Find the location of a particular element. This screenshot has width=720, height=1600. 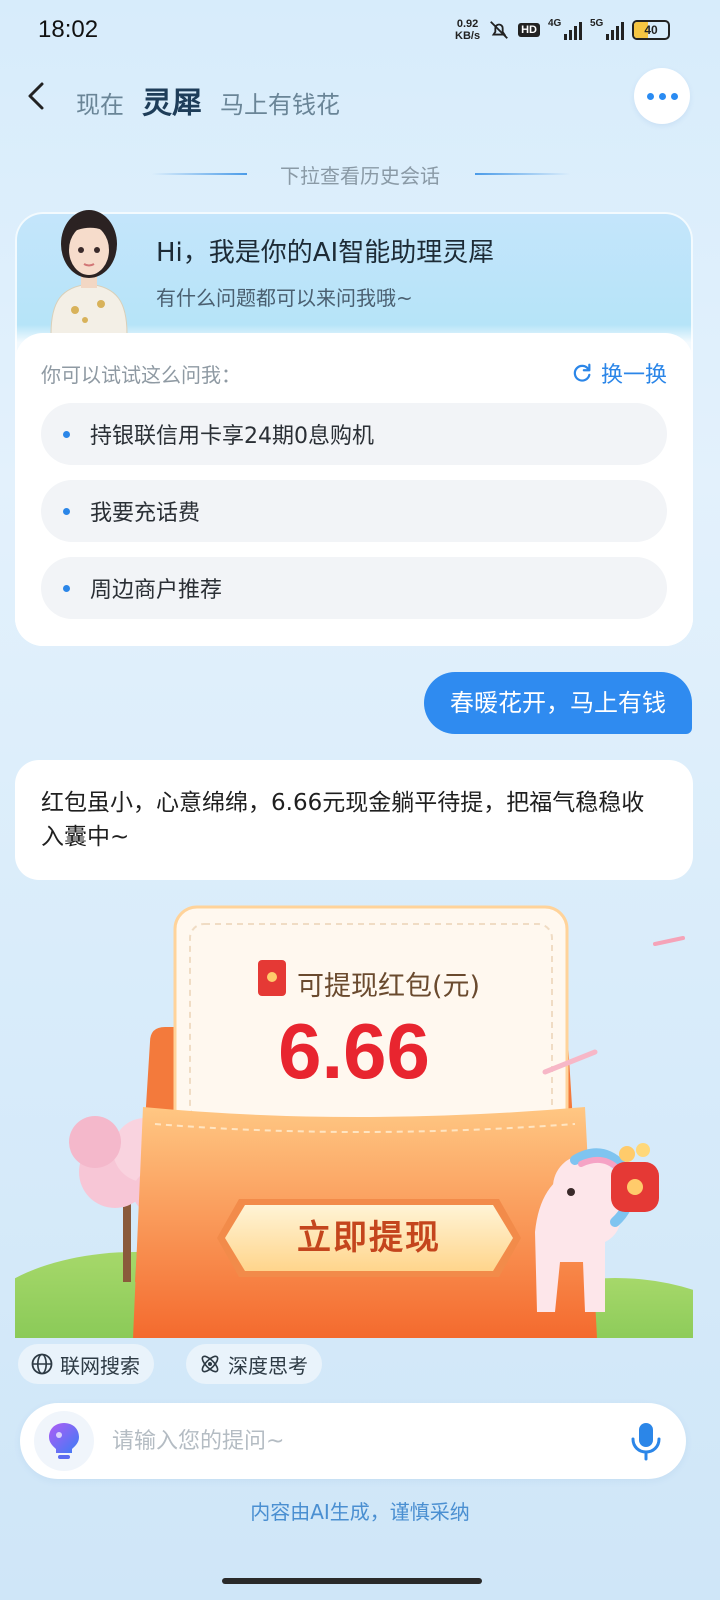

history-hint: 下拉查看历史会话 is located at coordinates (360, 174).